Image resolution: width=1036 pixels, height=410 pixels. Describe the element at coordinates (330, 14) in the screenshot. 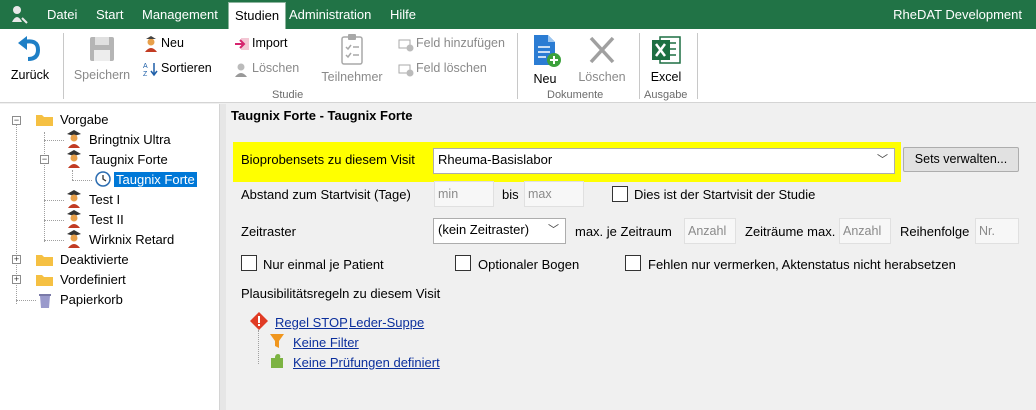

I see `menu-administration: Administration` at that location.